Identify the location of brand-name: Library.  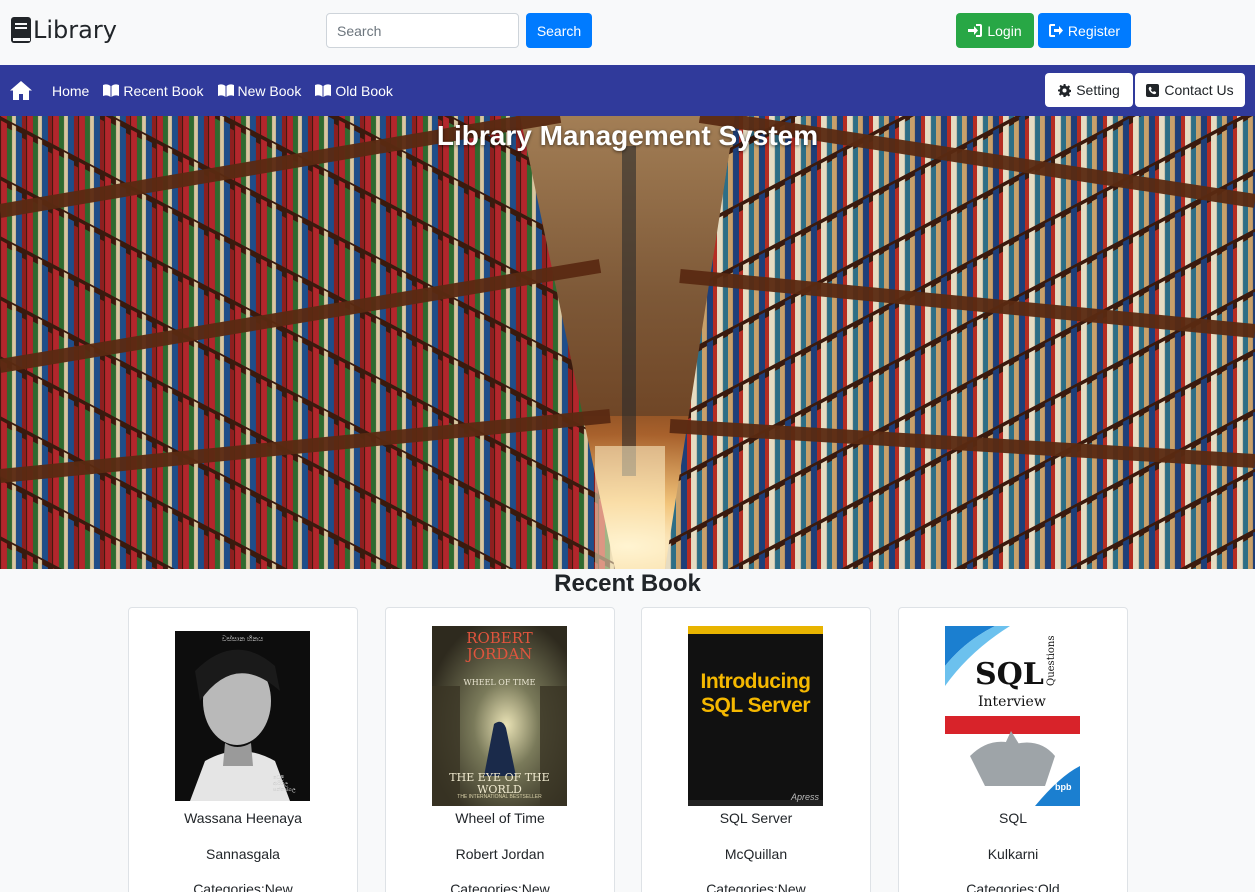
(75, 30).